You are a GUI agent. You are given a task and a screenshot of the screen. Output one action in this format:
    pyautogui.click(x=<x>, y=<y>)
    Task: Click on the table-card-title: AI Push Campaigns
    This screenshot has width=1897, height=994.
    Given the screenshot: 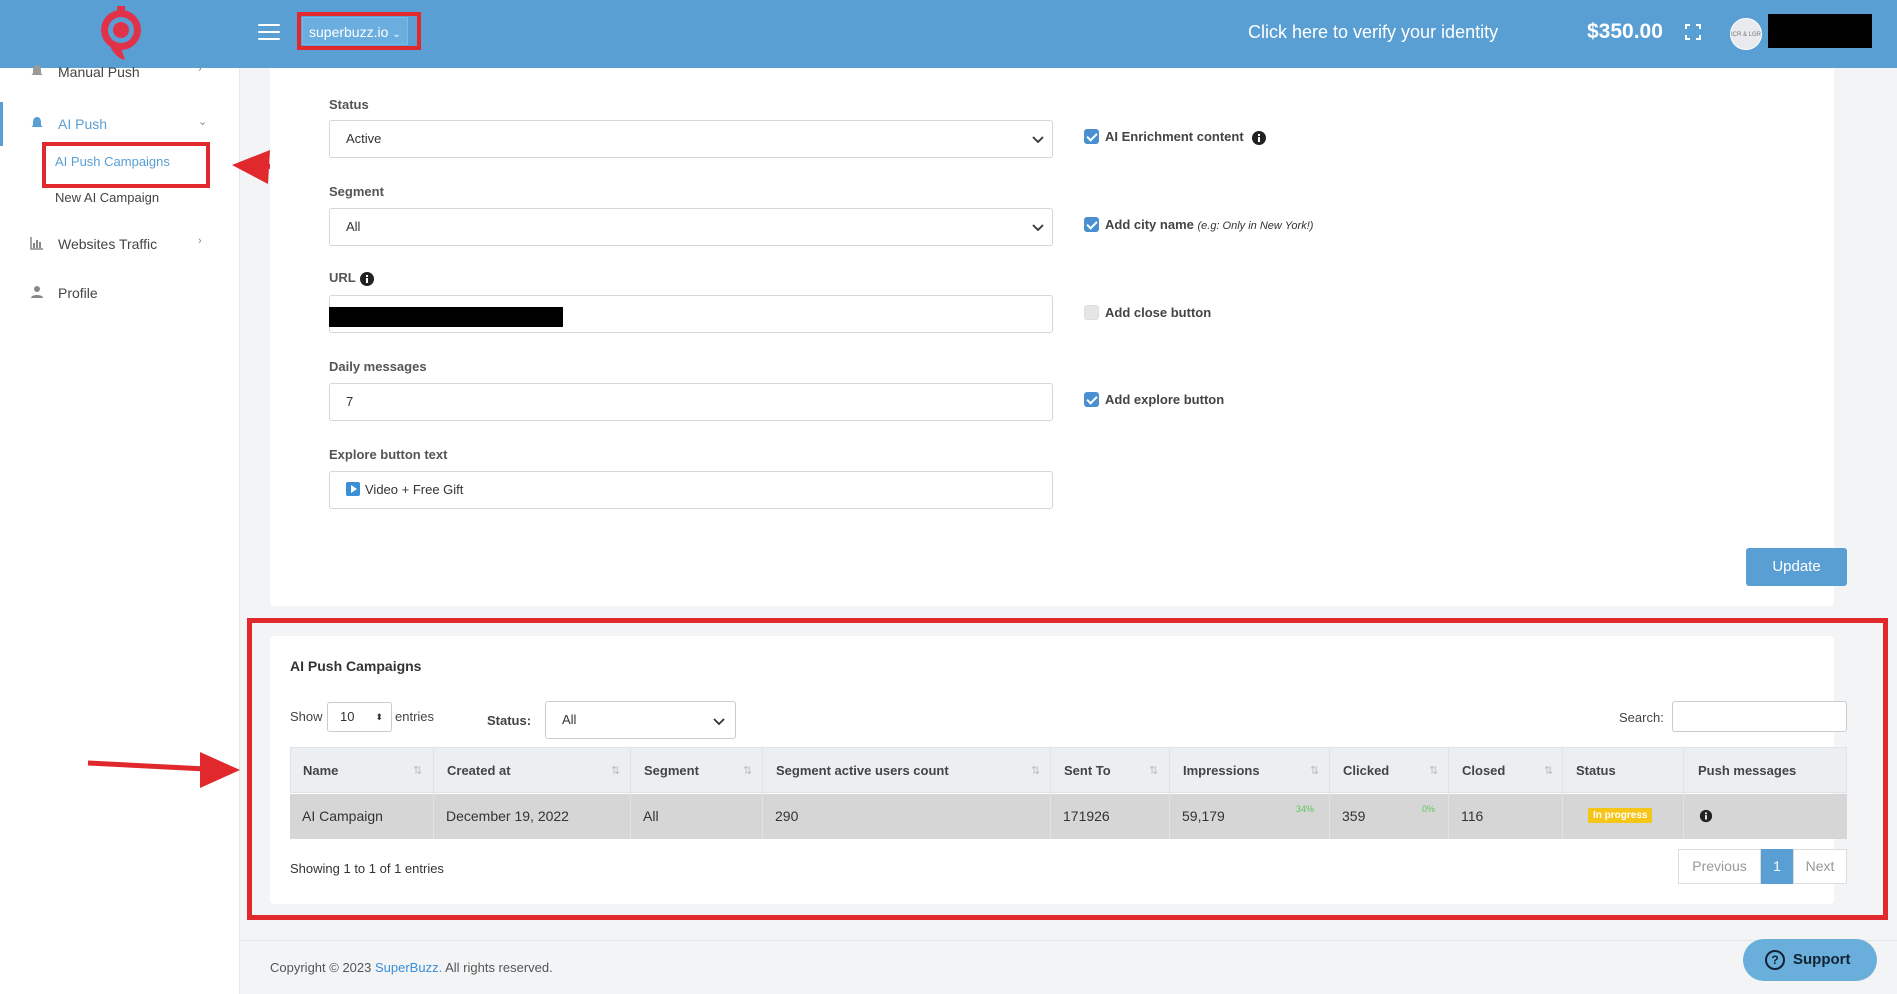 What is the action you would take?
    pyautogui.click(x=356, y=666)
    